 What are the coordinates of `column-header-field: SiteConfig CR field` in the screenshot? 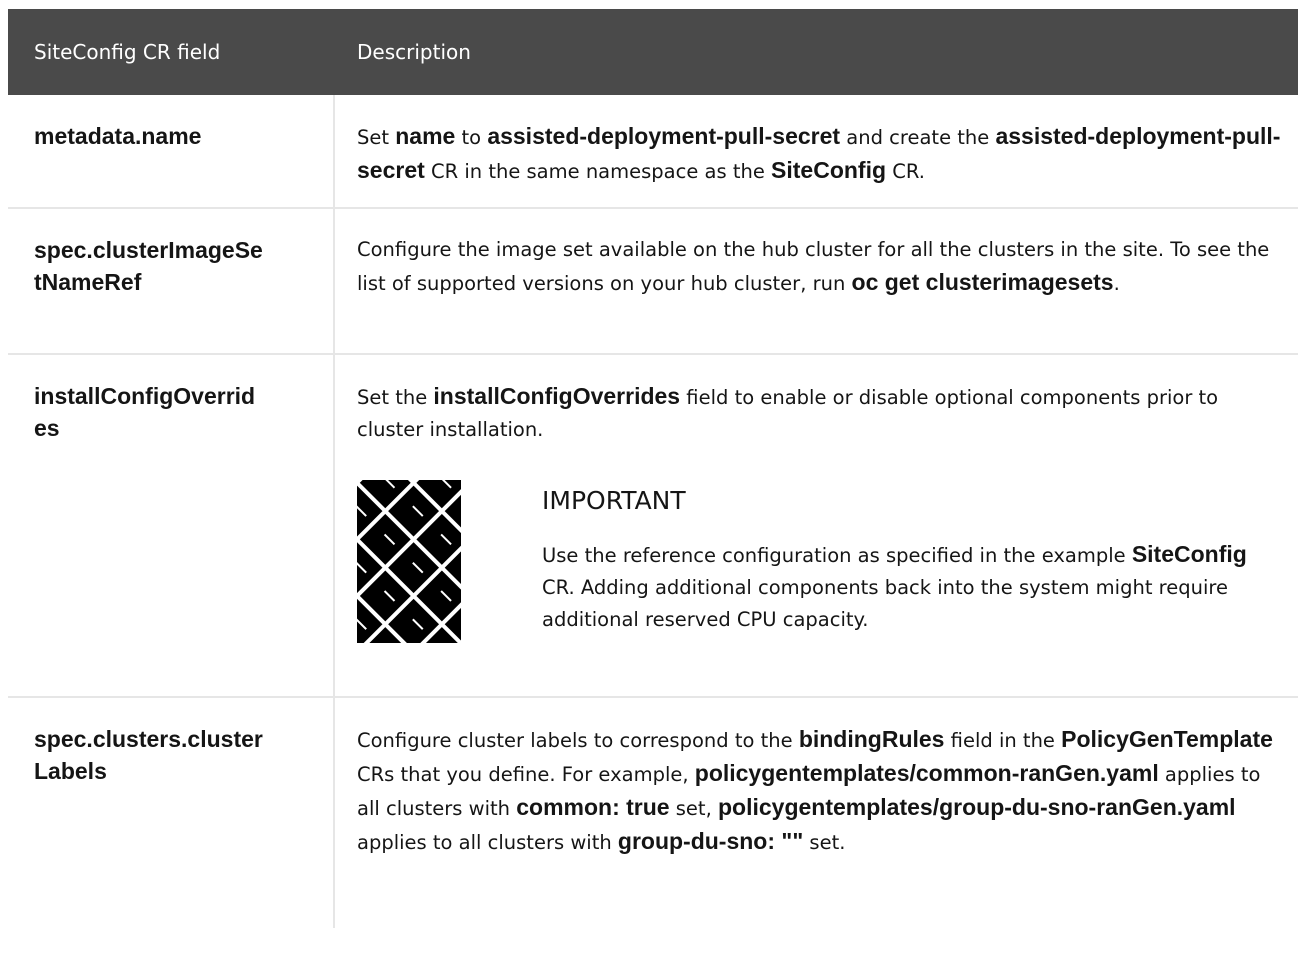 It's located at (127, 52).